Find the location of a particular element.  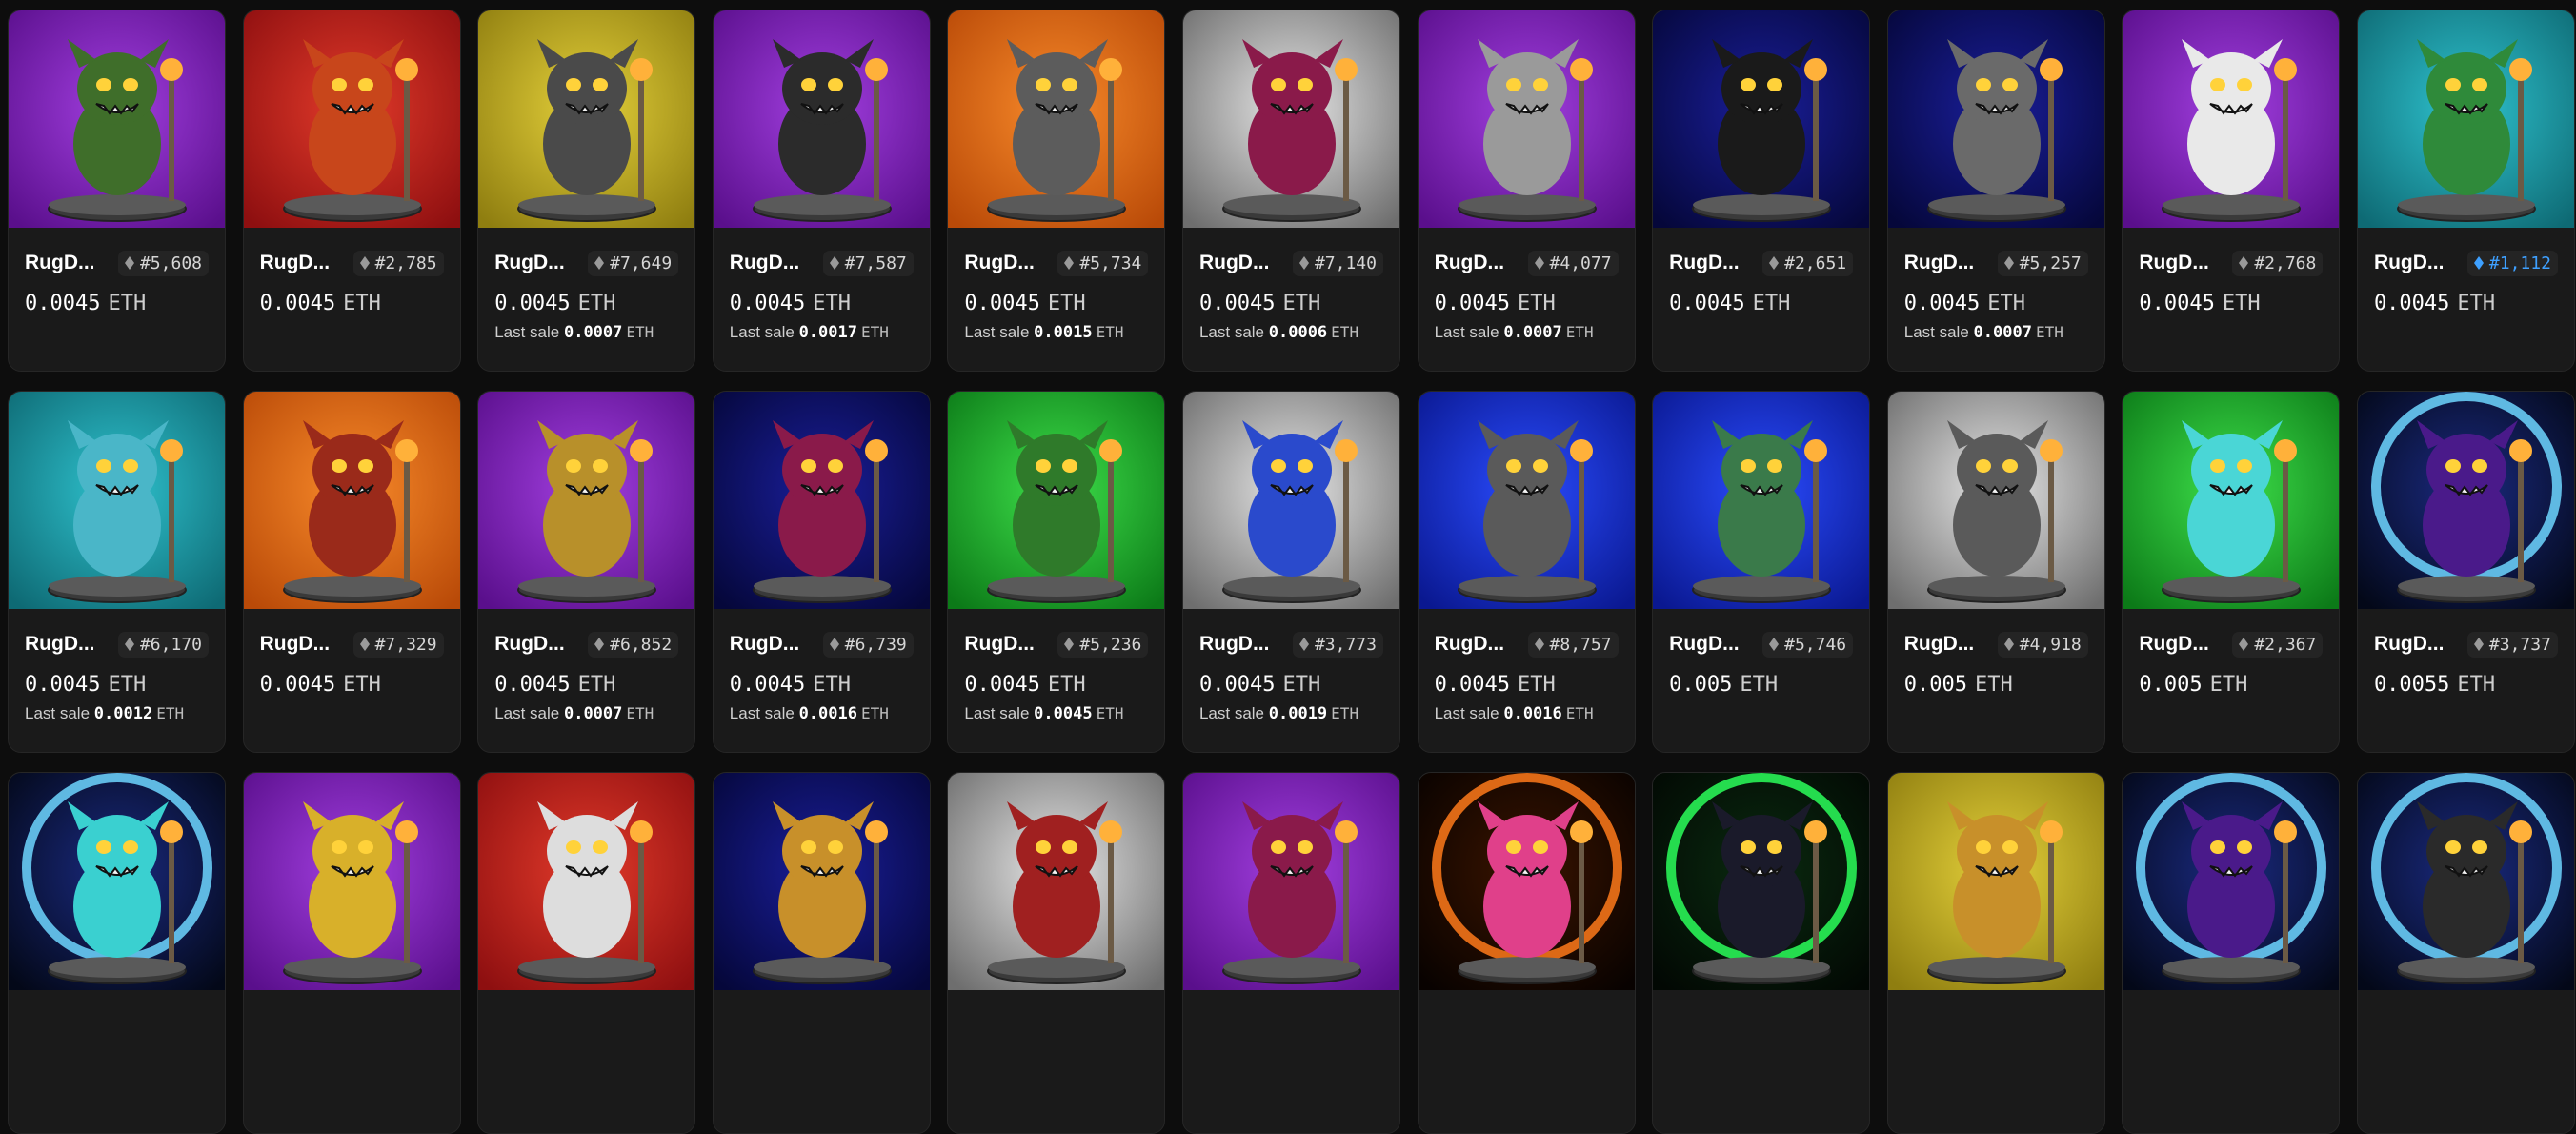

nft-card: RugD... #5,746 0.005 ETH is located at coordinates (1761, 572).